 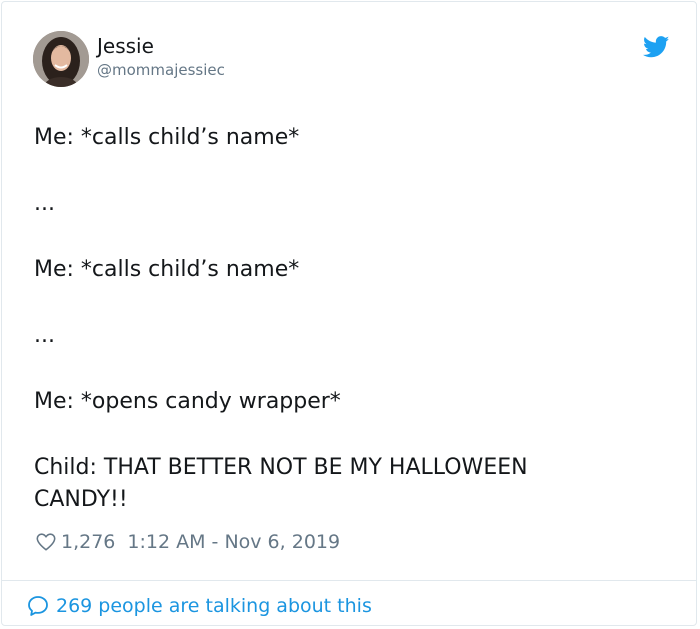 What do you see at coordinates (349, 580) in the screenshot?
I see `divider` at bounding box center [349, 580].